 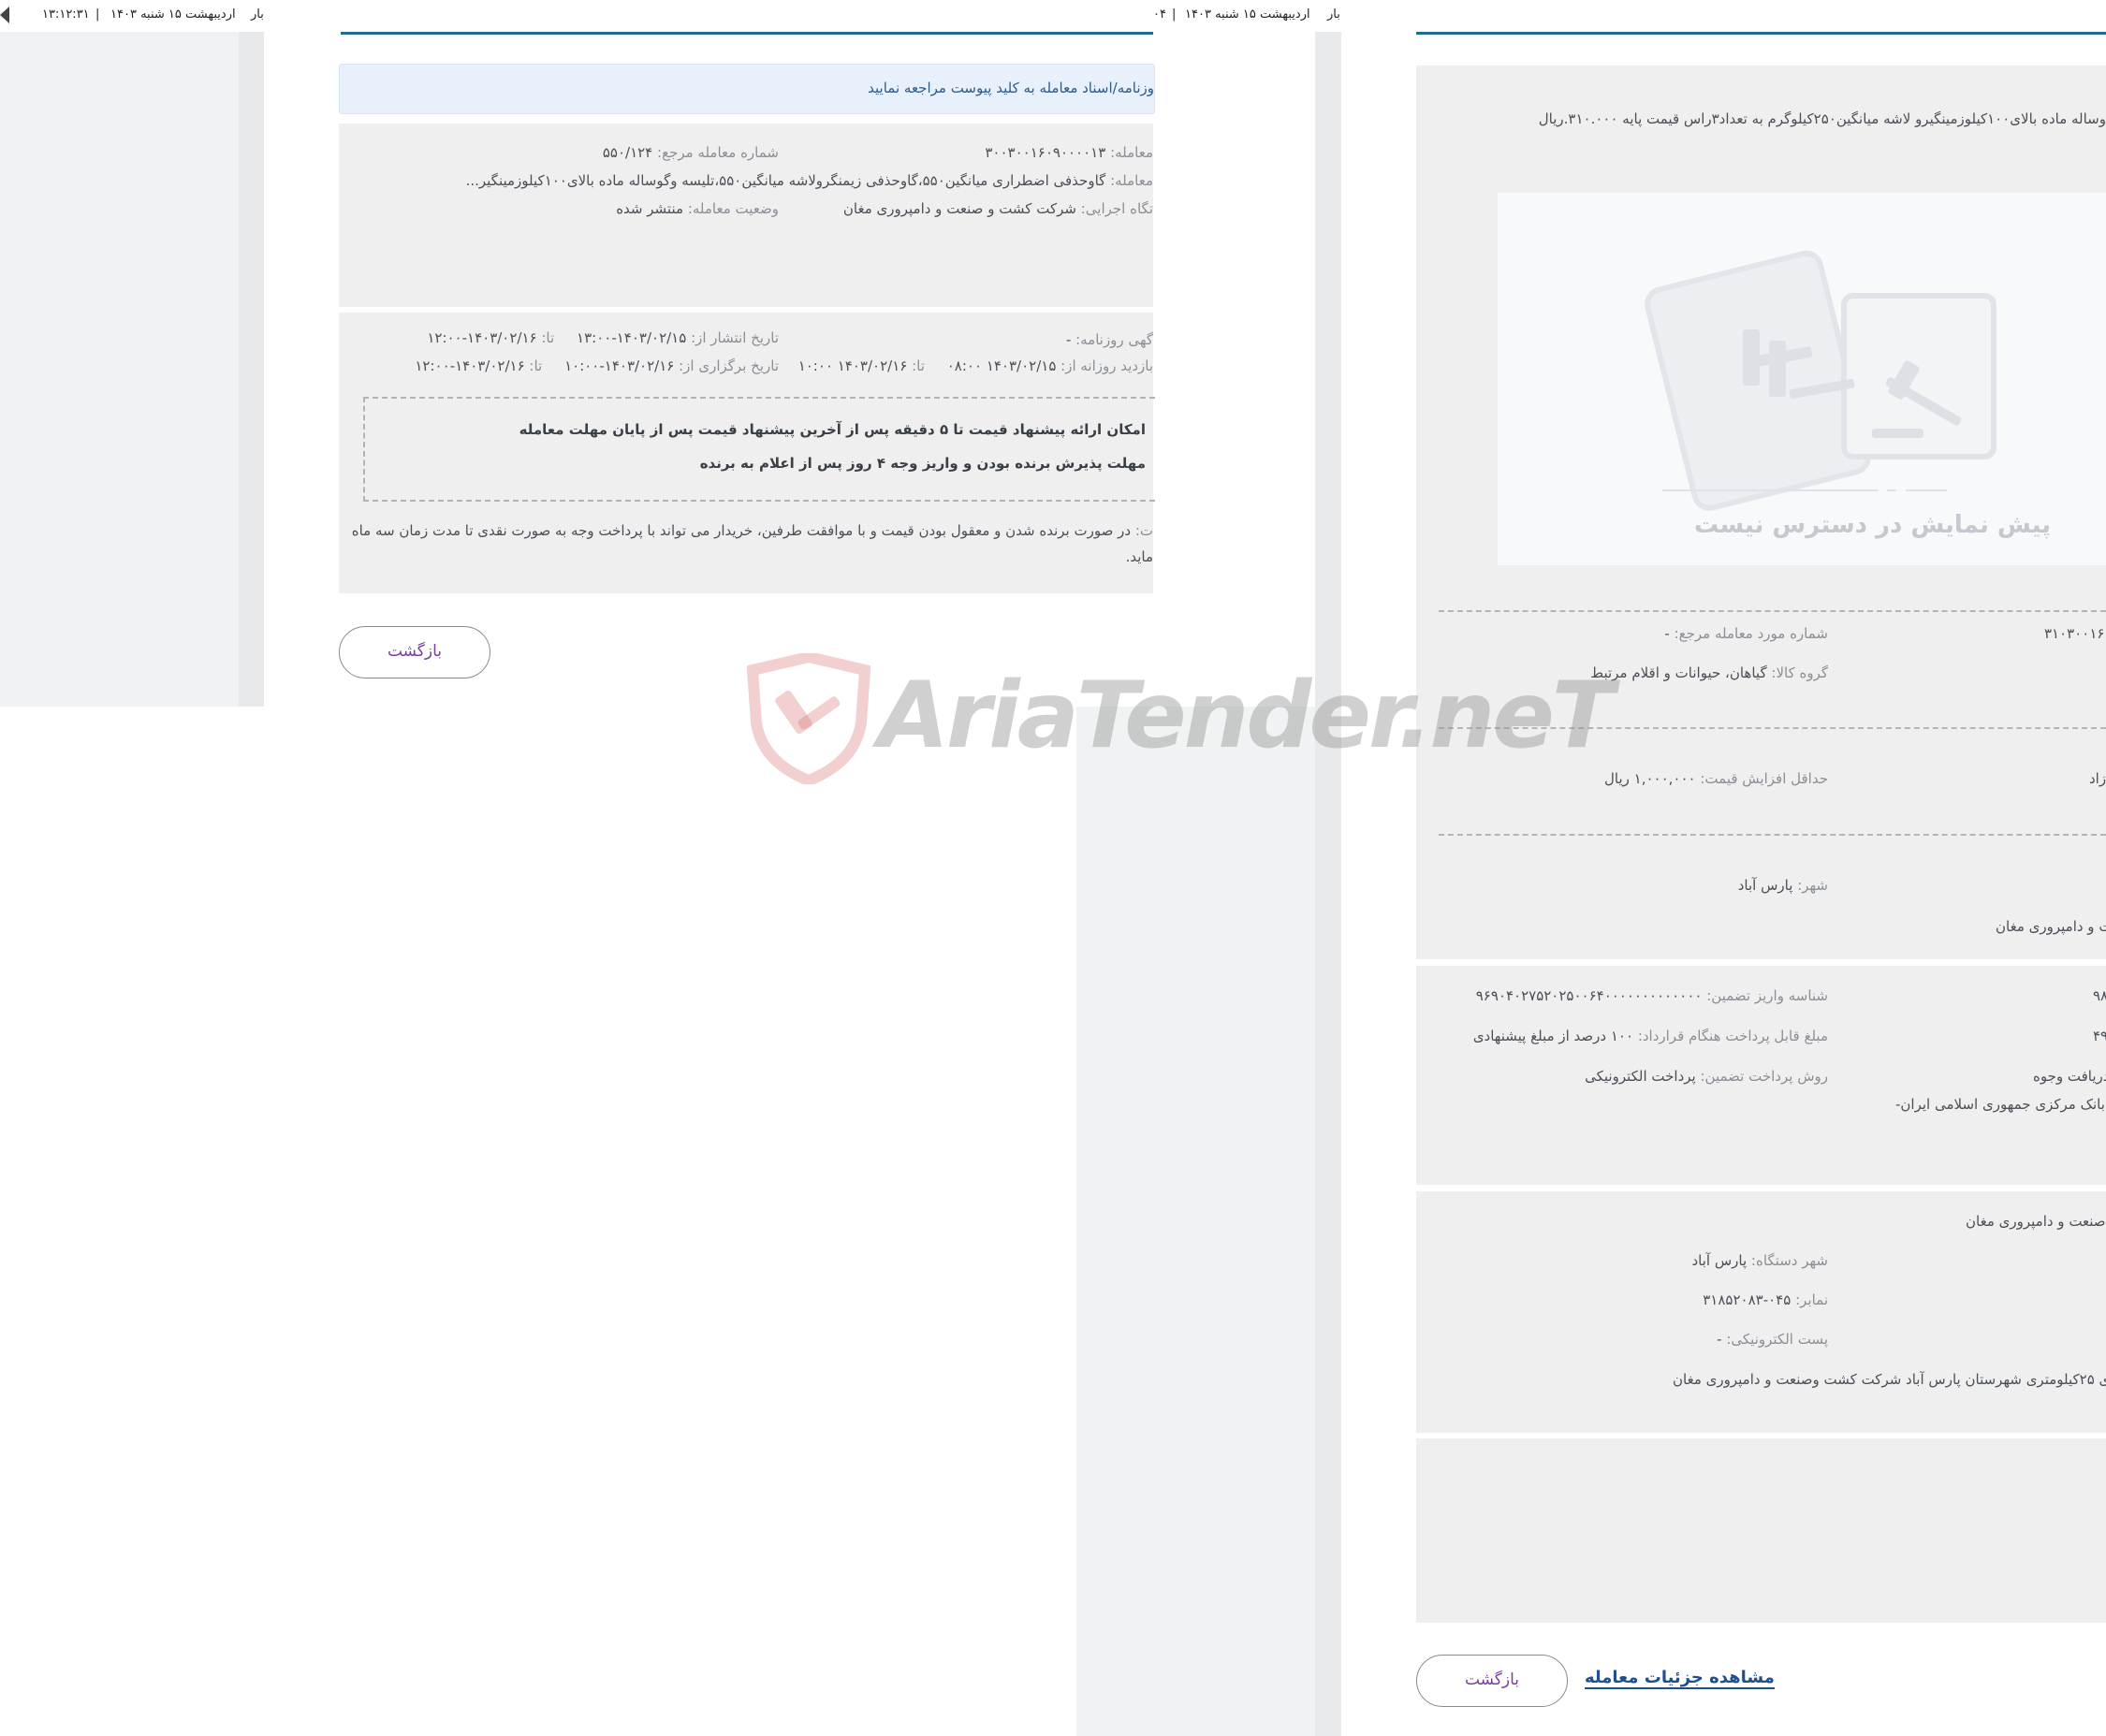 I want to click on mid-datetime: اردیبهشت ۱۵ شنبه ۱۴۰۳, so click(x=1247, y=14).